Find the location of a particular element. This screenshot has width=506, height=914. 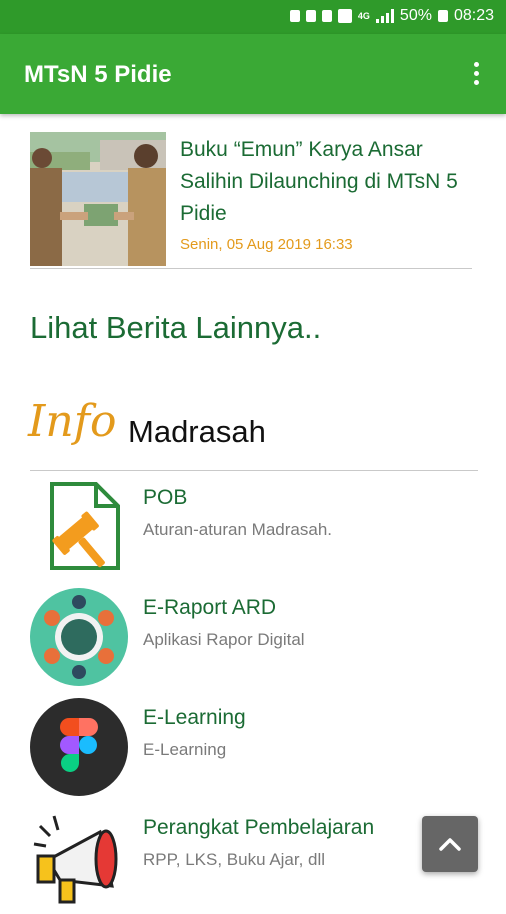

list-item-subtitle: RPP, LKS, Buku Ajar, dll is located at coordinates (234, 859).